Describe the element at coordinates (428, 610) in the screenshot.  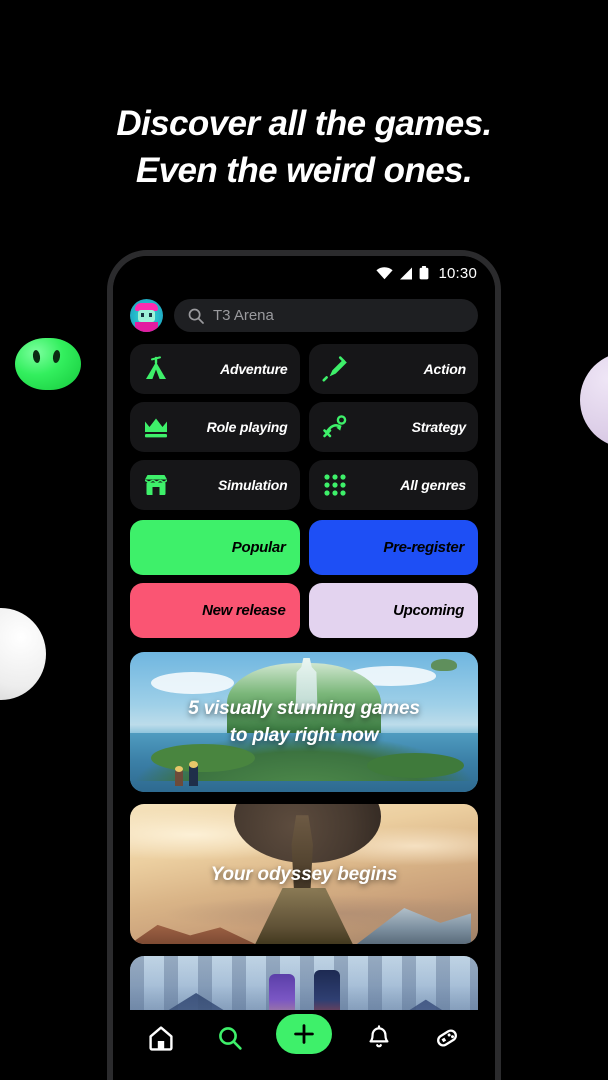
I see `filter-label: Upcoming` at that location.